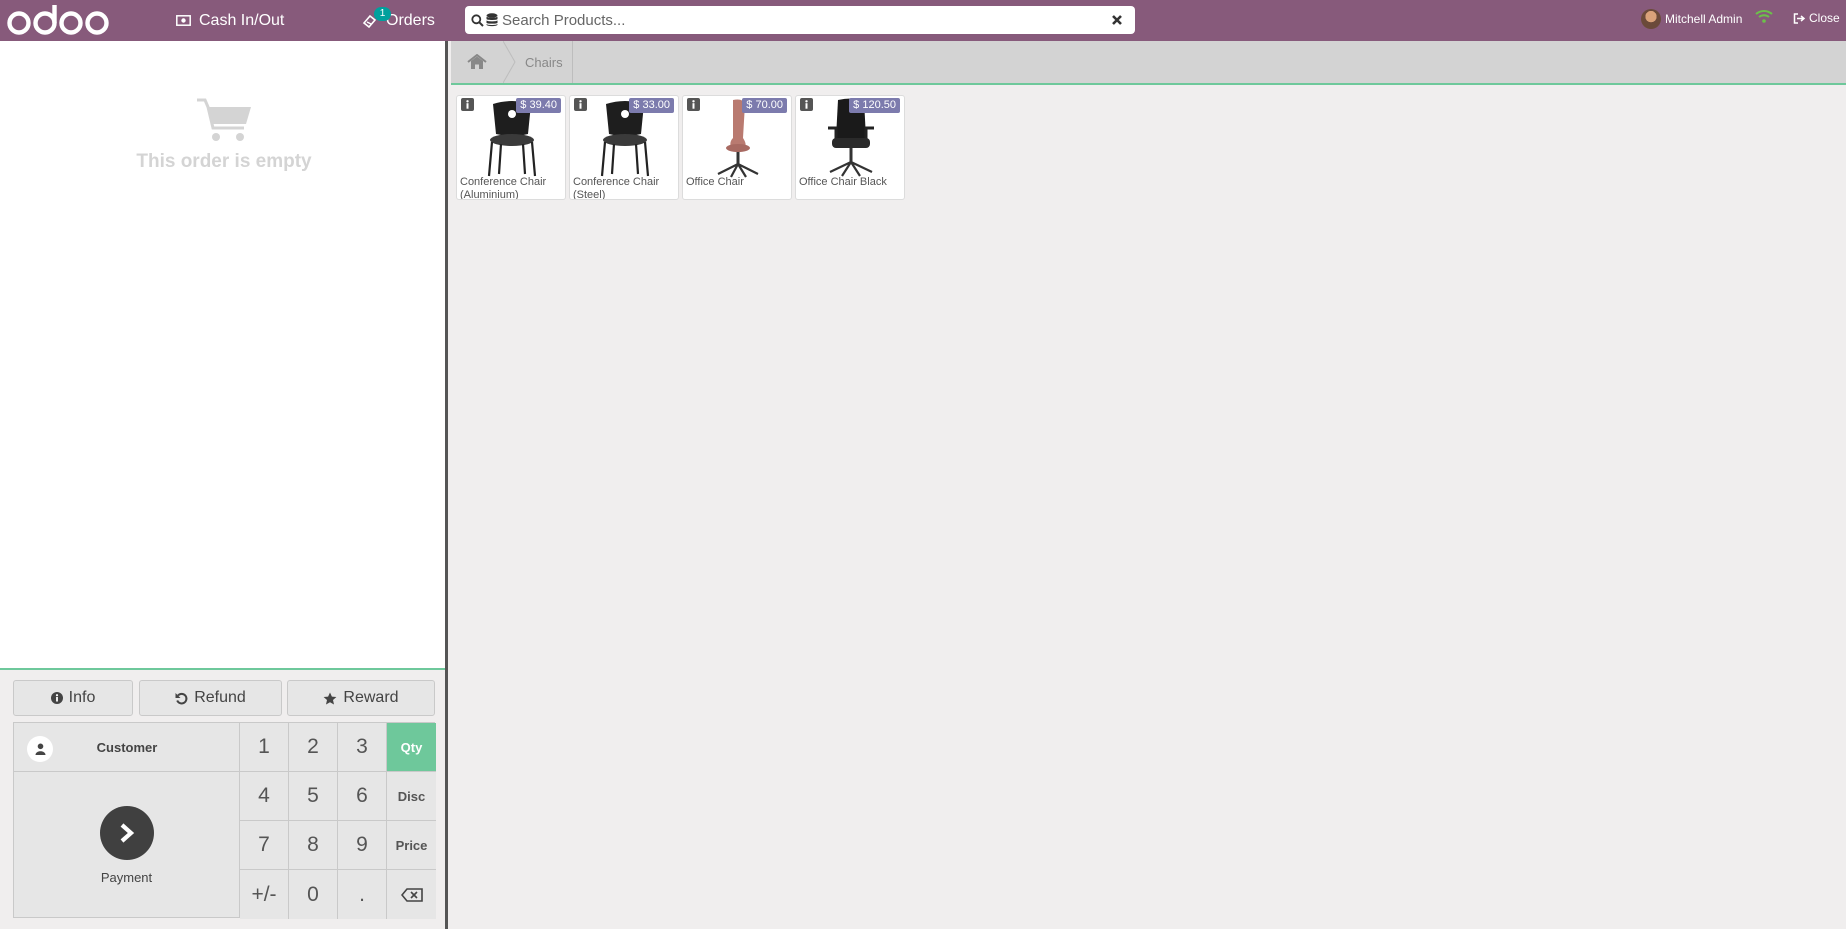 The width and height of the screenshot is (1846, 929). What do you see at coordinates (264, 747) in the screenshot?
I see `numpad-key-1: 1` at bounding box center [264, 747].